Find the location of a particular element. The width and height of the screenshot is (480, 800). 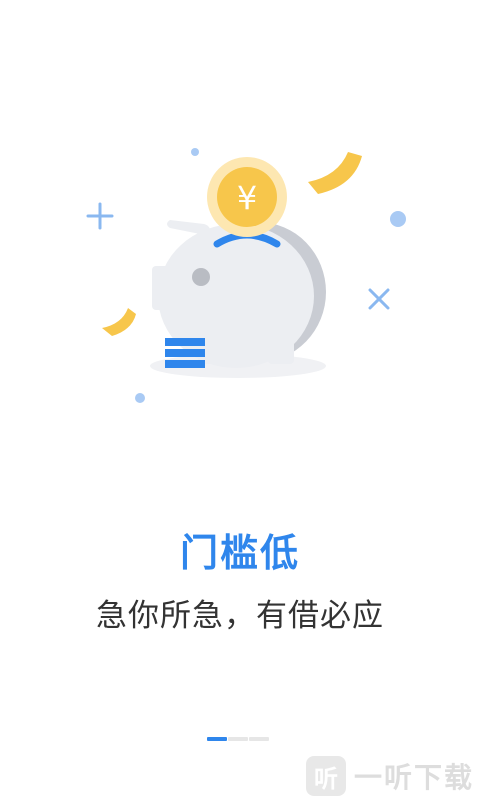

watermark-text: 一听下载 is located at coordinates (413, 777).